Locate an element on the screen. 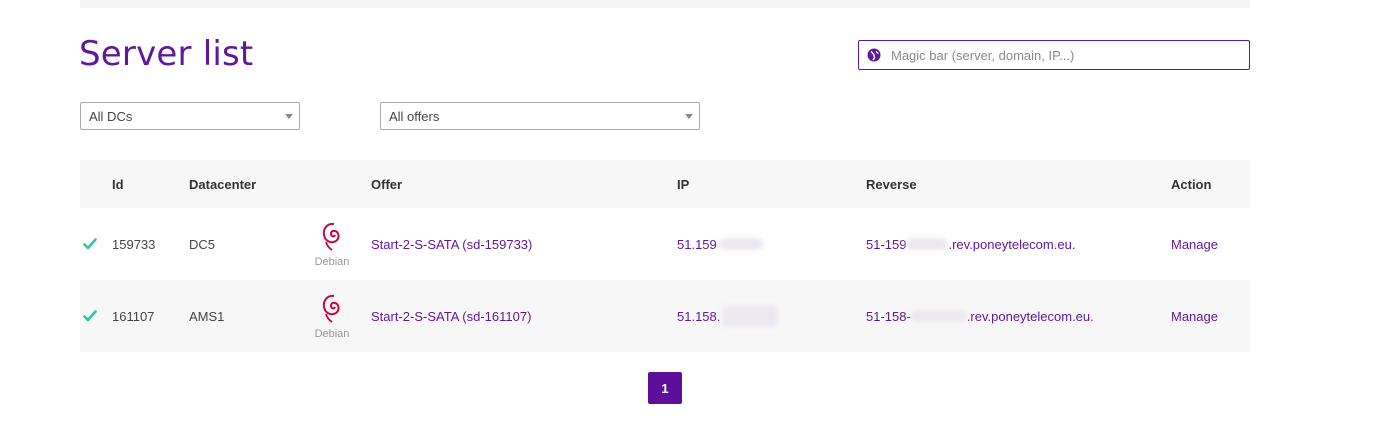 The height and width of the screenshot is (448, 1383). ip-address: 51.158. is located at coordinates (728, 316).